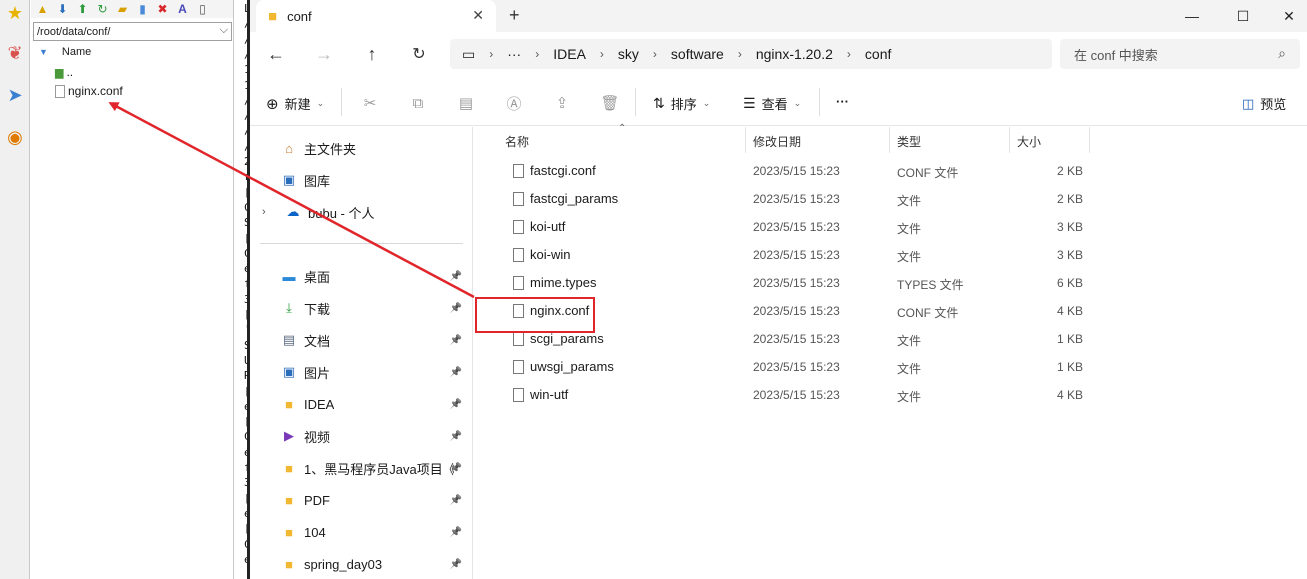 The height and width of the screenshot is (579, 1307). I want to click on column-header-size: 大小, so click(1029, 141).